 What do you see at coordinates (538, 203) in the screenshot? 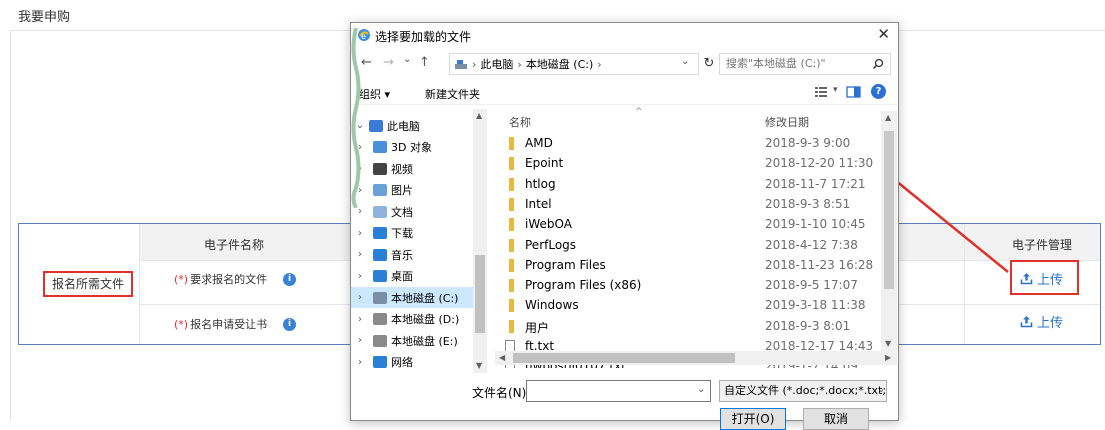
I see `file-name: Intel` at bounding box center [538, 203].